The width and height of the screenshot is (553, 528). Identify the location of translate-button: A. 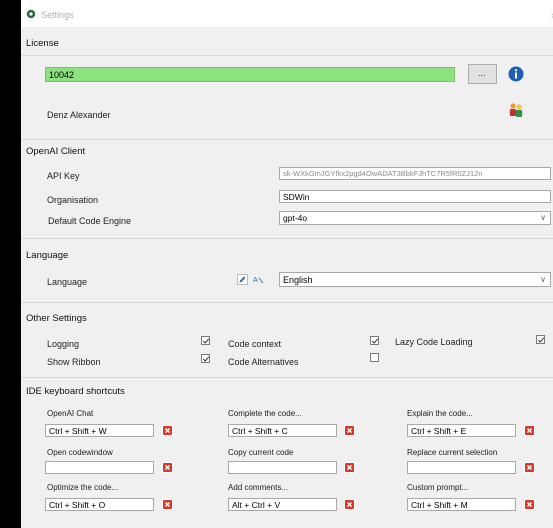
(259, 279).